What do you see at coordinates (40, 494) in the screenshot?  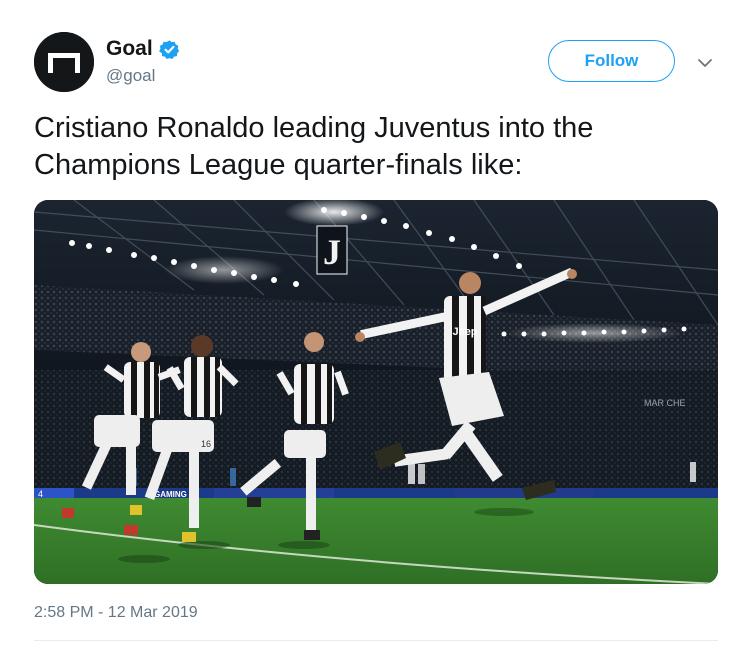 I see `board-number: 4` at bounding box center [40, 494].